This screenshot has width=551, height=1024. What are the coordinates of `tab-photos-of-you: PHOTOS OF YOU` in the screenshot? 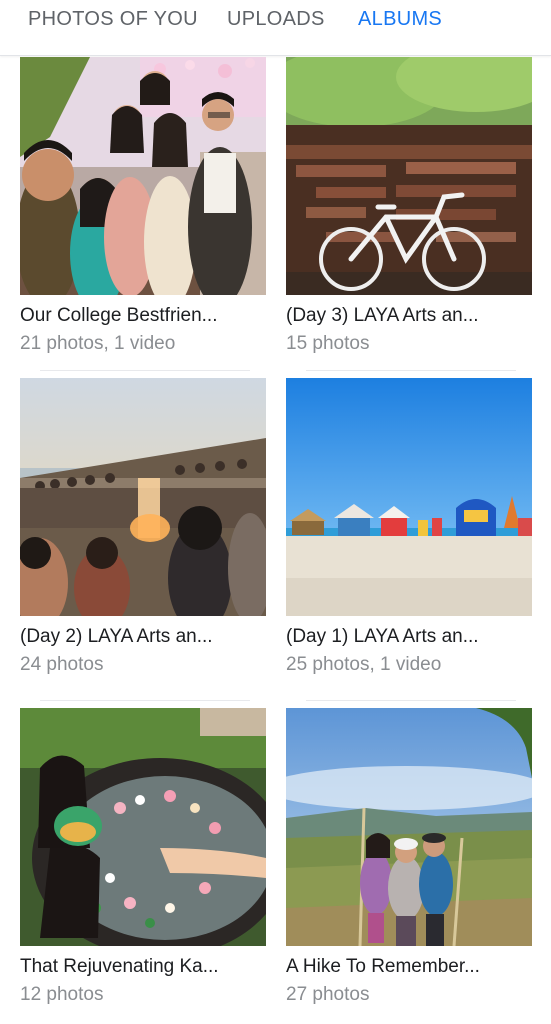 It's located at (113, 19).